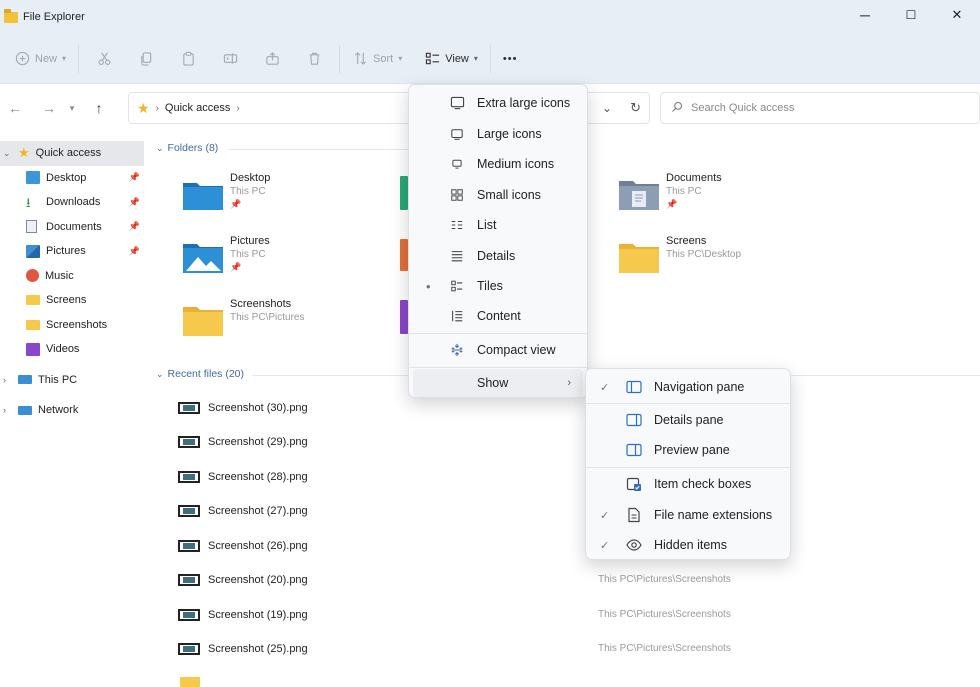 Image resolution: width=980 pixels, height=687 pixels. Describe the element at coordinates (457, 103) in the screenshot. I see `monitor-icon` at that location.